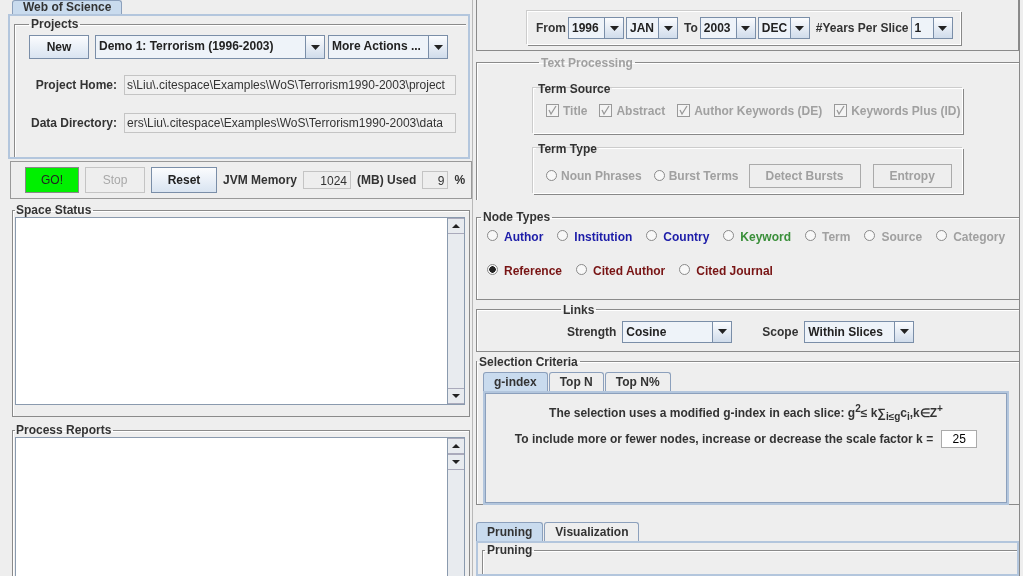  What do you see at coordinates (859, 331) in the screenshot?
I see `scope-dropdown: Within Slices` at bounding box center [859, 331].